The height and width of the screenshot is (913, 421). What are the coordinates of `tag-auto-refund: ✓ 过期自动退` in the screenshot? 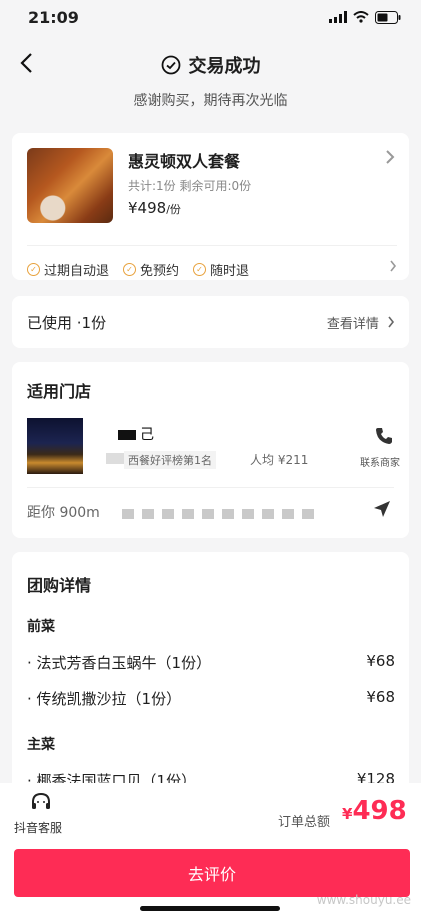 It's located at (68, 269).